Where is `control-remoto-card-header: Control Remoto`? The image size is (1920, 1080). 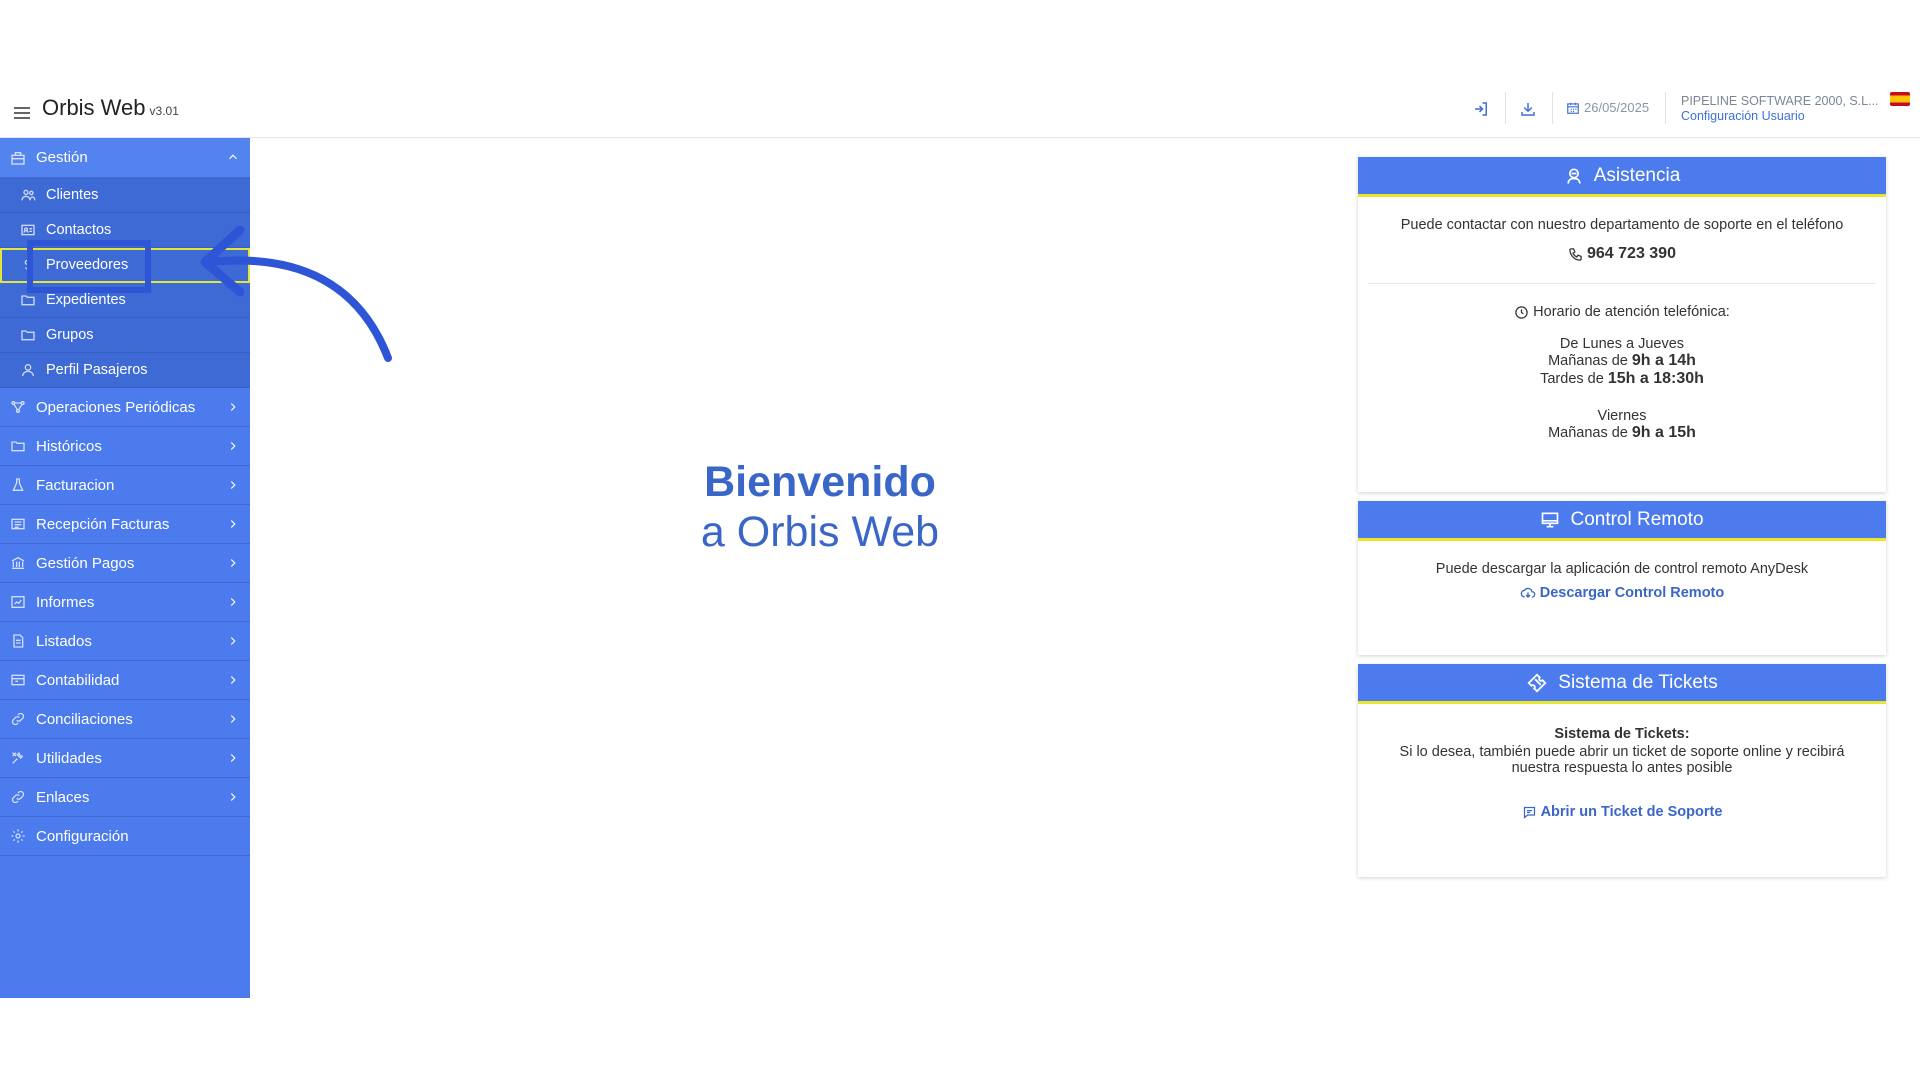
control-remoto-card-header: Control Remoto is located at coordinates (1622, 521).